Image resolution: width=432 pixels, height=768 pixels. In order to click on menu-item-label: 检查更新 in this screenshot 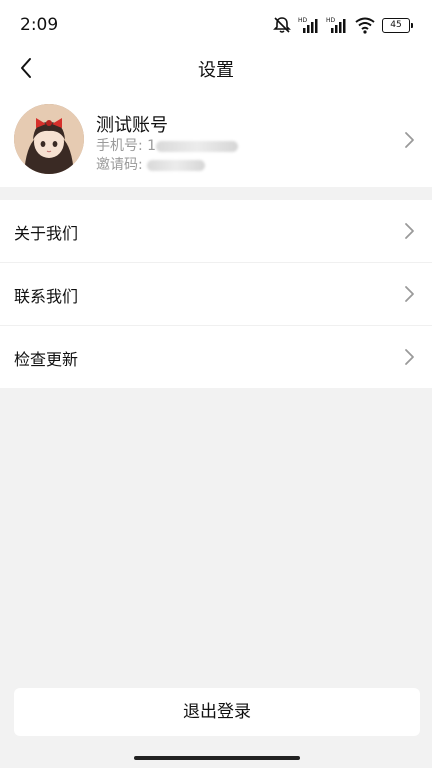, I will do `click(46, 359)`.